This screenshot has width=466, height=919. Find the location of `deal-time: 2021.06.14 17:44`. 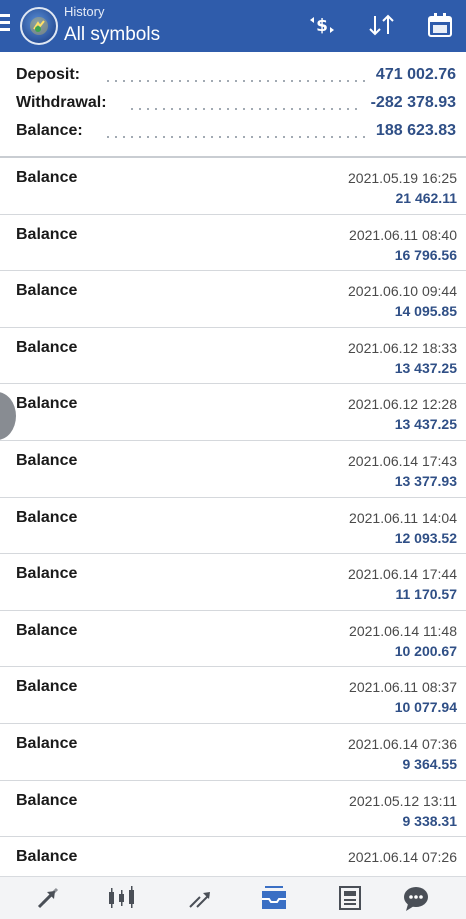

deal-time: 2021.06.14 17:44 is located at coordinates (402, 574).